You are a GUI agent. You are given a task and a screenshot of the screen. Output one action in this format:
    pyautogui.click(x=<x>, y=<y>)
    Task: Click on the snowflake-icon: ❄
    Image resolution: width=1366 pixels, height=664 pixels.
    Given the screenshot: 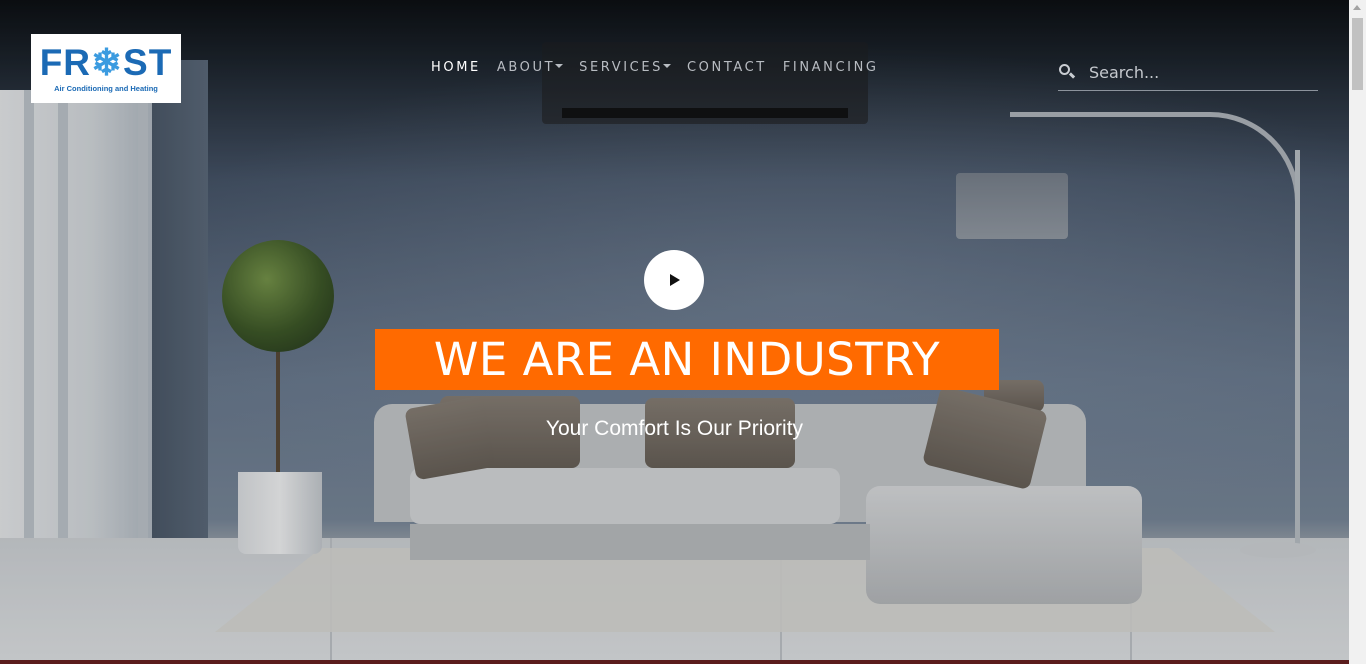 What is the action you would take?
    pyautogui.click(x=107, y=62)
    